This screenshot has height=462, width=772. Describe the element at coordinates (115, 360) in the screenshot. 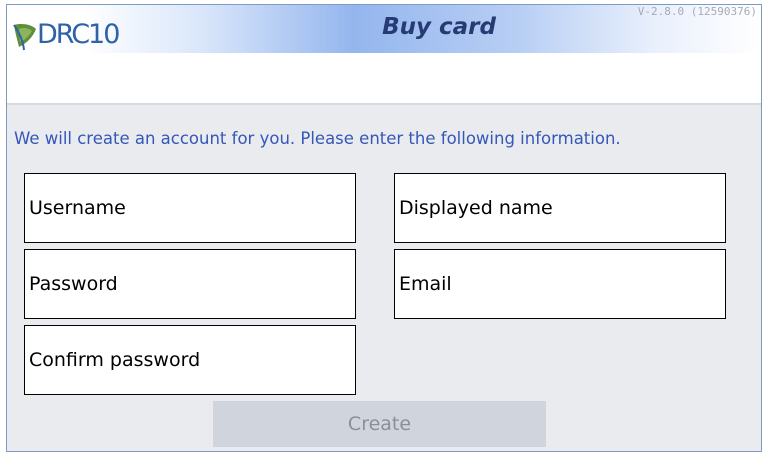

I see `confirm-password-placeholder: Confirm password` at that location.